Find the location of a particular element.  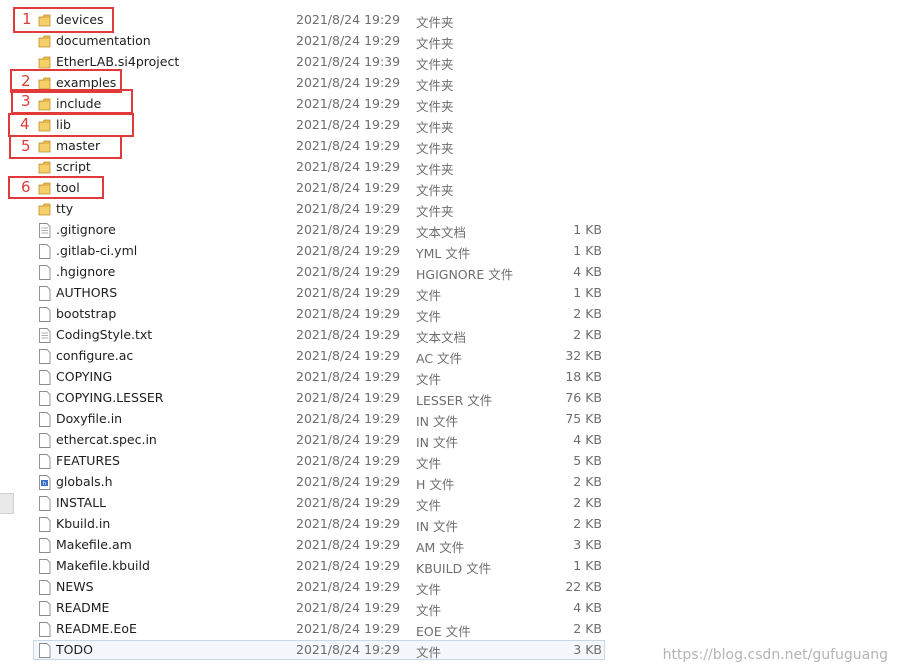

file-name: tty is located at coordinates (65, 208).